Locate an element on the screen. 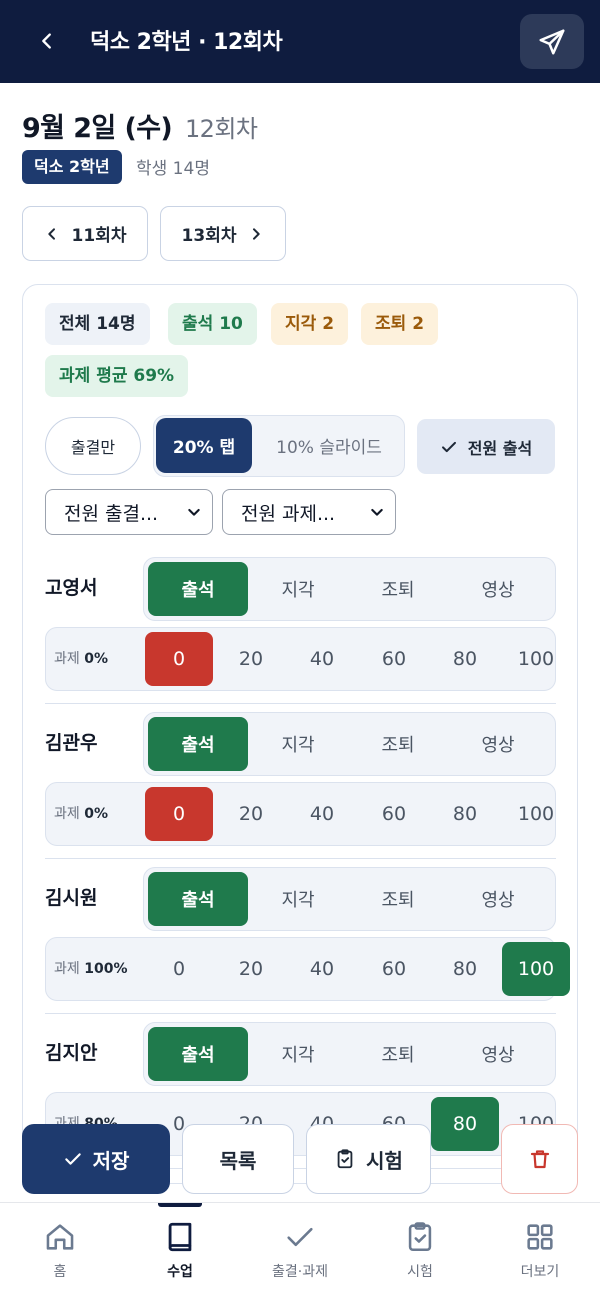 The image size is (600, 1298). student-name: 김지안 is located at coordinates (71, 1053).